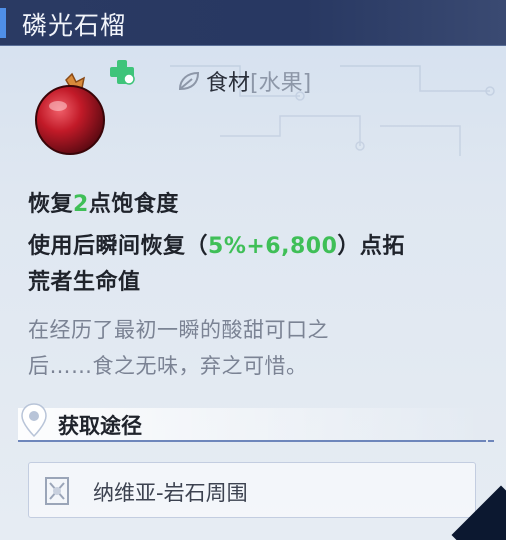  Describe the element at coordinates (51, 204) in the screenshot. I see `effect-text: 恢复` at that location.